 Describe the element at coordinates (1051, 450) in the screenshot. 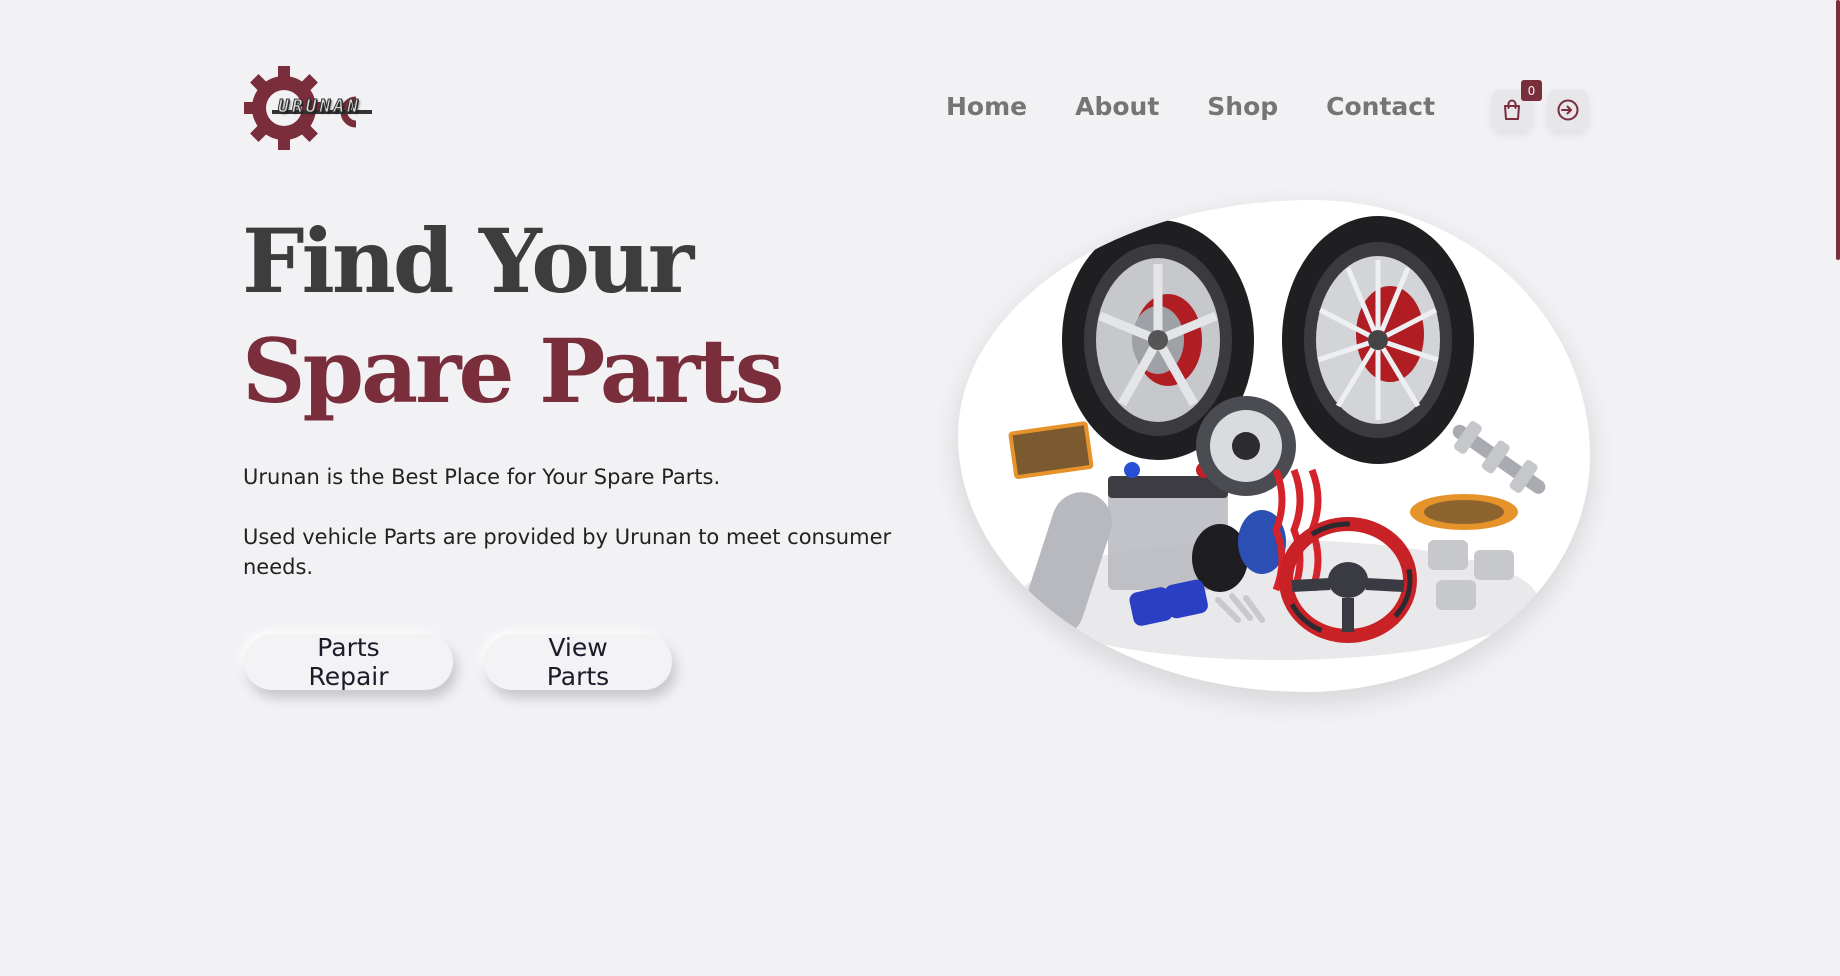

I see `air-filter` at that location.